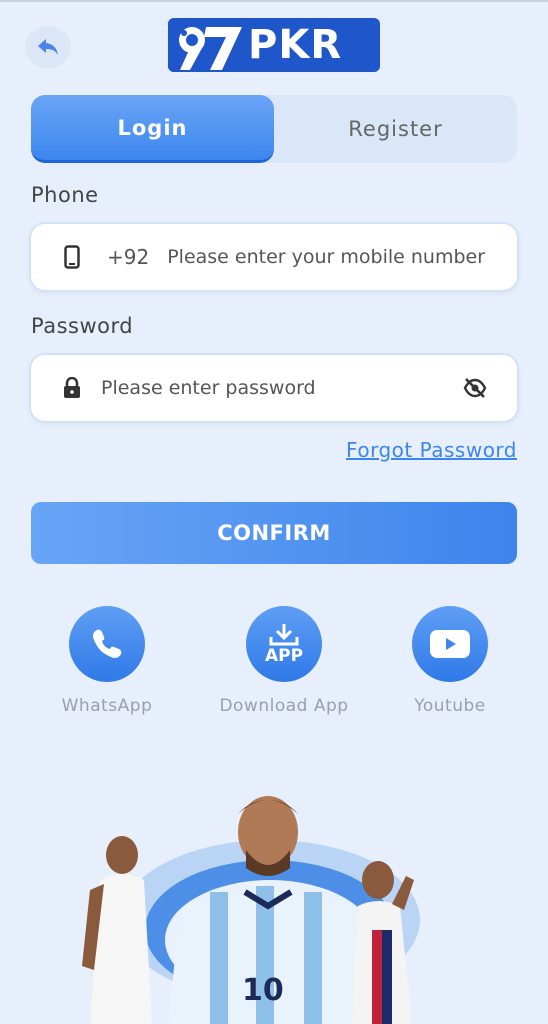  What do you see at coordinates (431, 450) in the screenshot?
I see `forgot-password-link: Forgot Password` at bounding box center [431, 450].